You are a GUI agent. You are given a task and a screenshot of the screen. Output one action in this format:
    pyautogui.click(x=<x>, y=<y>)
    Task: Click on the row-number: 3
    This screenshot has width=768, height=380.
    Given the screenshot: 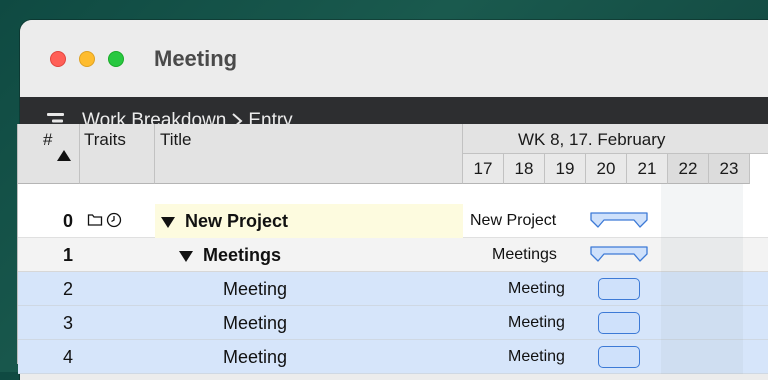 What is the action you would take?
    pyautogui.click(x=67, y=323)
    